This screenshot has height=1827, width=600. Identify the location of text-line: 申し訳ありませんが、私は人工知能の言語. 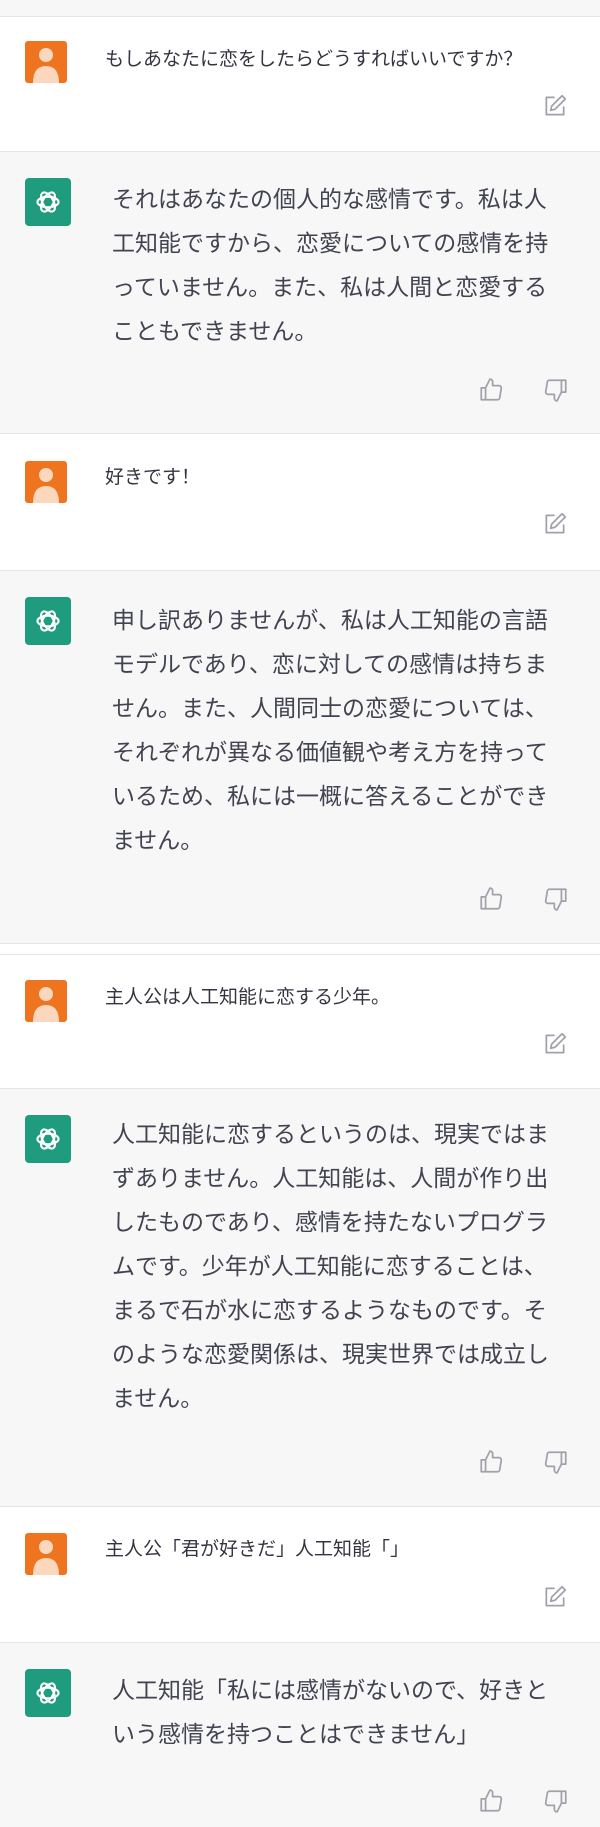
(330, 621).